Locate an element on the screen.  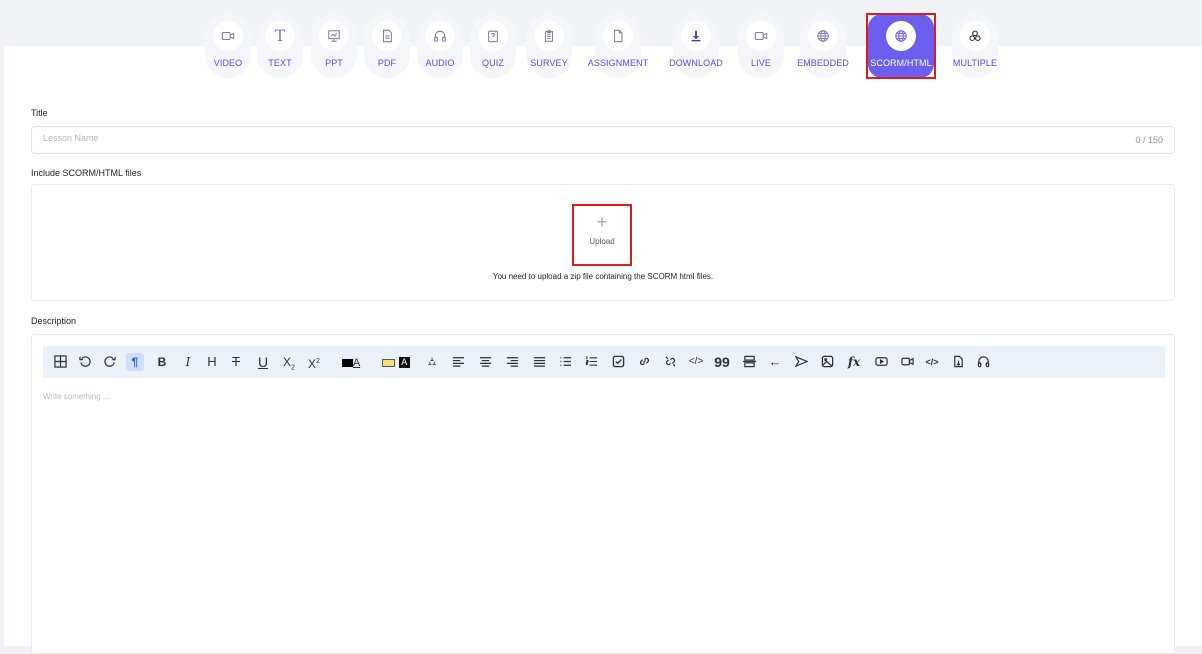
quiz-icon is located at coordinates (493, 36).